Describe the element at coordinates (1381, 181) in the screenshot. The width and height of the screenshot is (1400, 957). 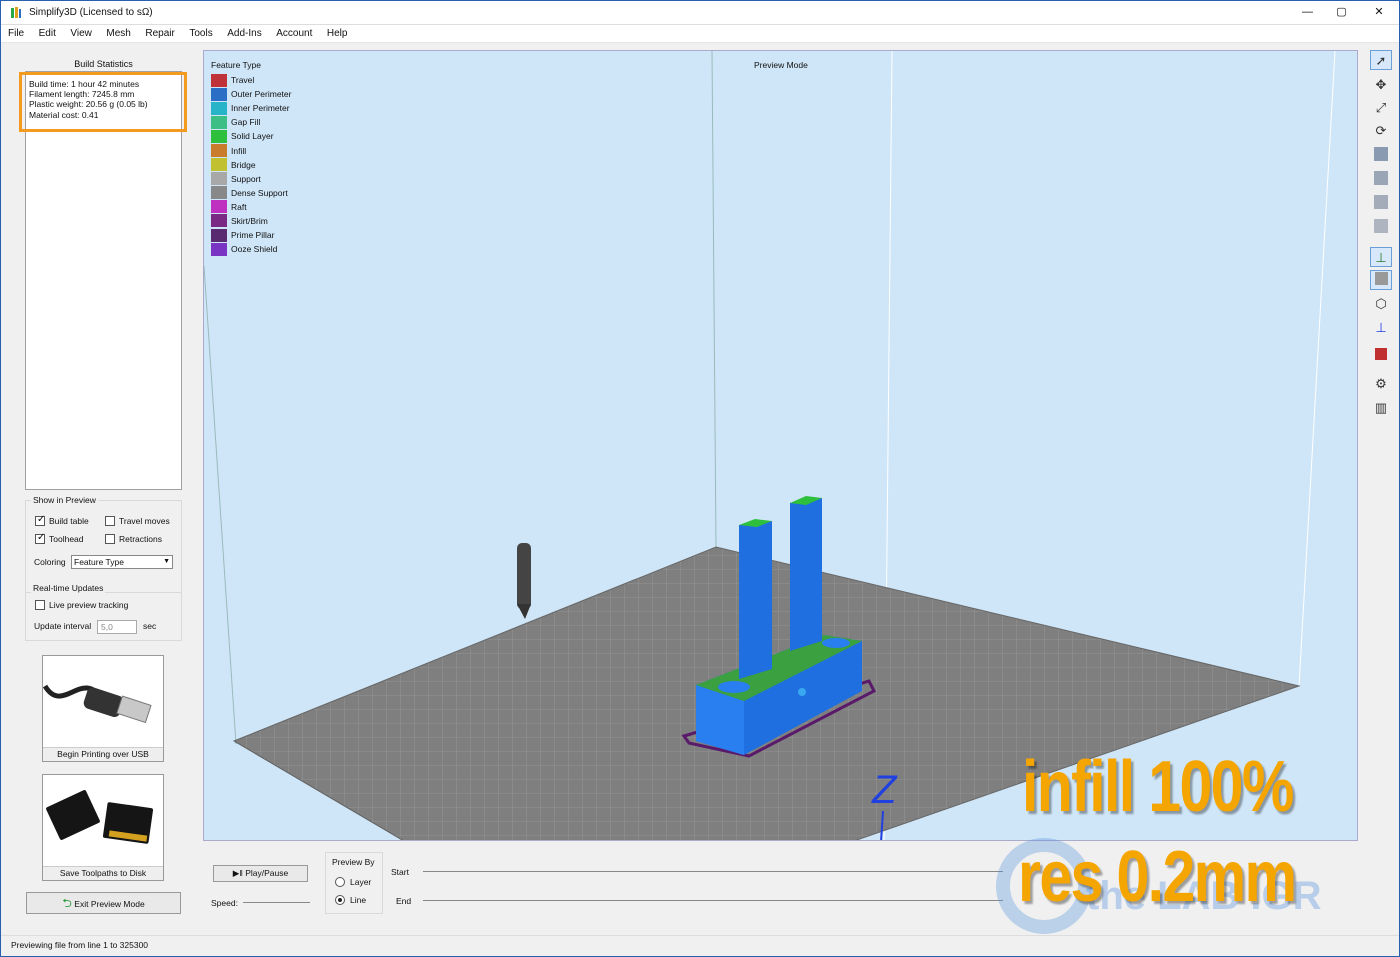
I see `view-front-icon` at that location.